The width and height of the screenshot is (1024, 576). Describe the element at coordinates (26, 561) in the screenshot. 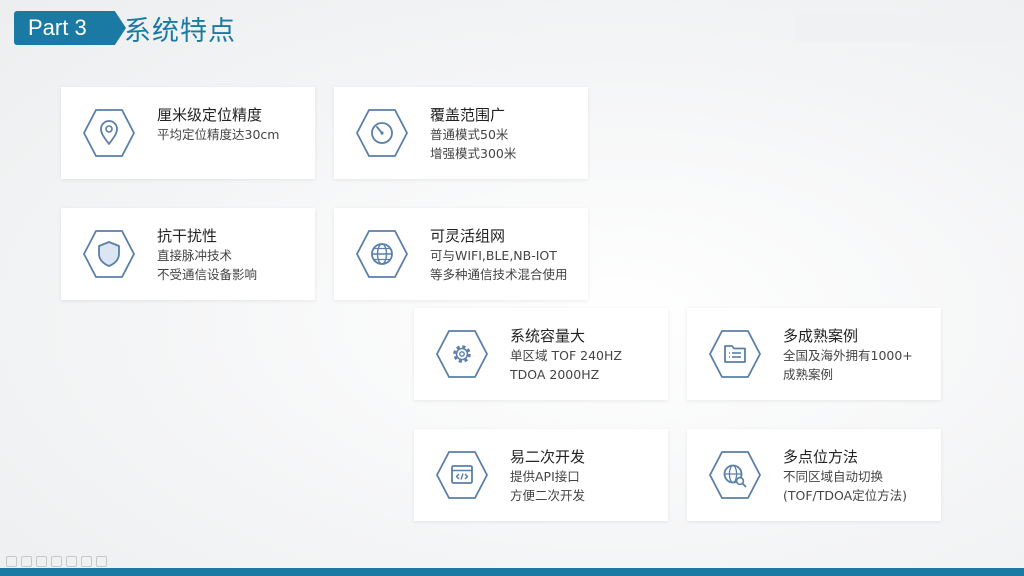

I see `highlighter-tool-icon` at that location.